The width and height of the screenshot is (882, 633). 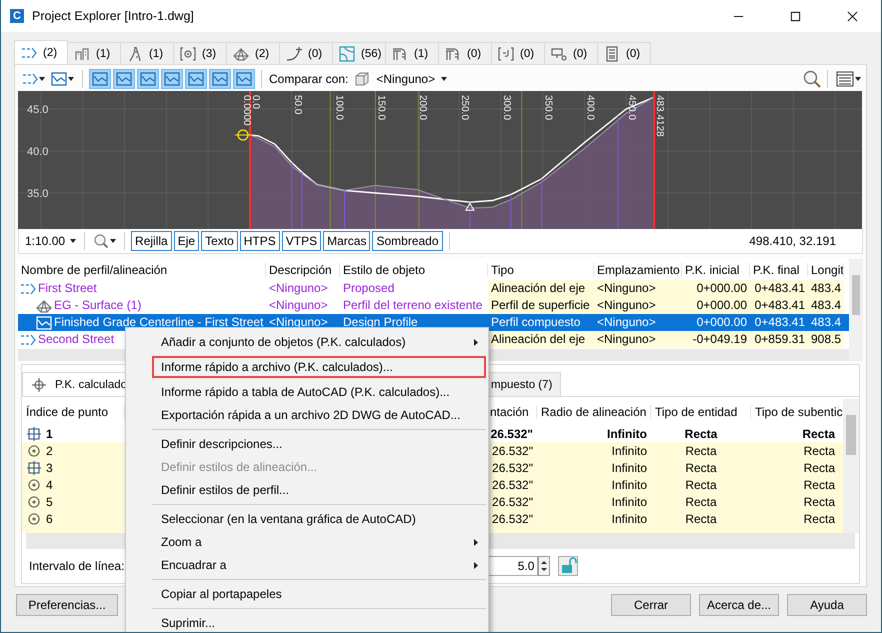 I want to click on axis-label: 300.0, so click(x=506, y=107).